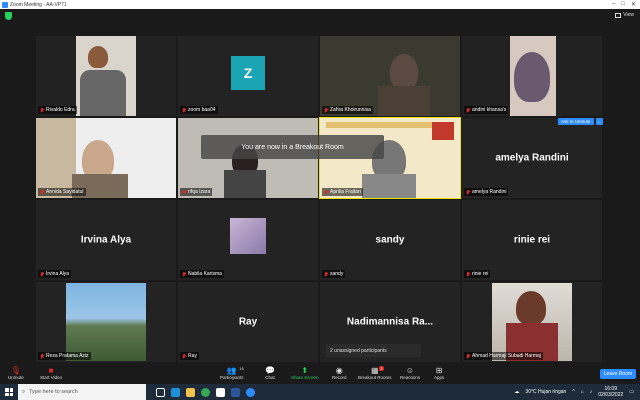 The image size is (640, 400). What do you see at coordinates (334, 274) in the screenshot?
I see `name-label: sandy` at bounding box center [334, 274].